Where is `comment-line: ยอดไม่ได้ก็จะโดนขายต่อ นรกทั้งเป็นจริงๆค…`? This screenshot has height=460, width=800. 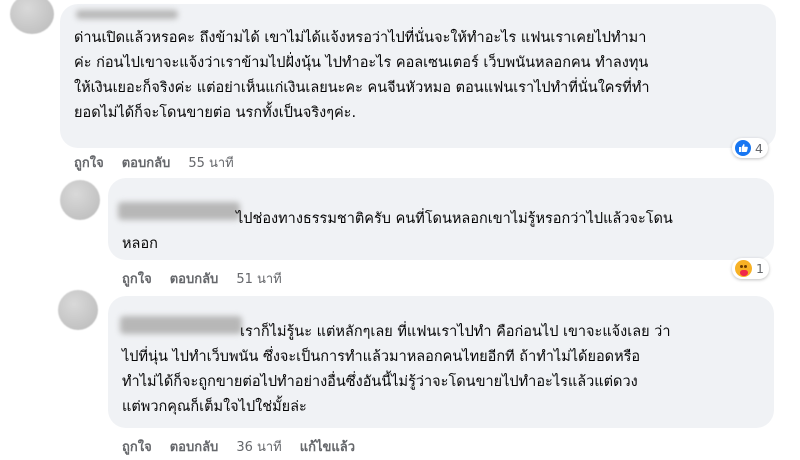
comment-line: ยอดไม่ได้ก็จะโดนขายต่อ นรกทั้งเป็นจริงๆค… is located at coordinates (215, 113).